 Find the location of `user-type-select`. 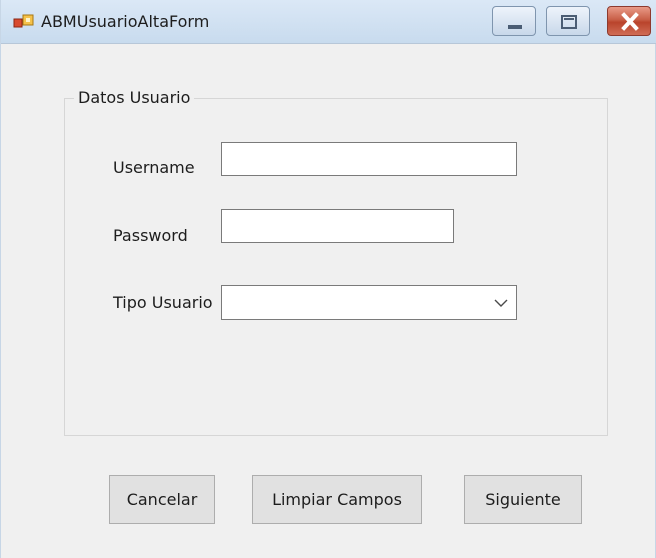

user-type-select is located at coordinates (369, 302).